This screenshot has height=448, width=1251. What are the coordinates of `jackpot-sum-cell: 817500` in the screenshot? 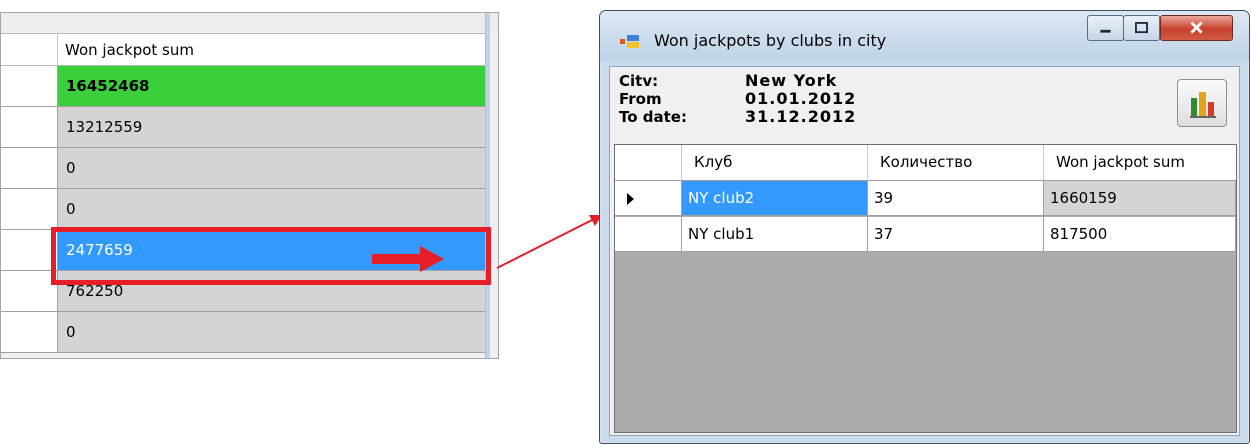 It's located at (1140, 234).